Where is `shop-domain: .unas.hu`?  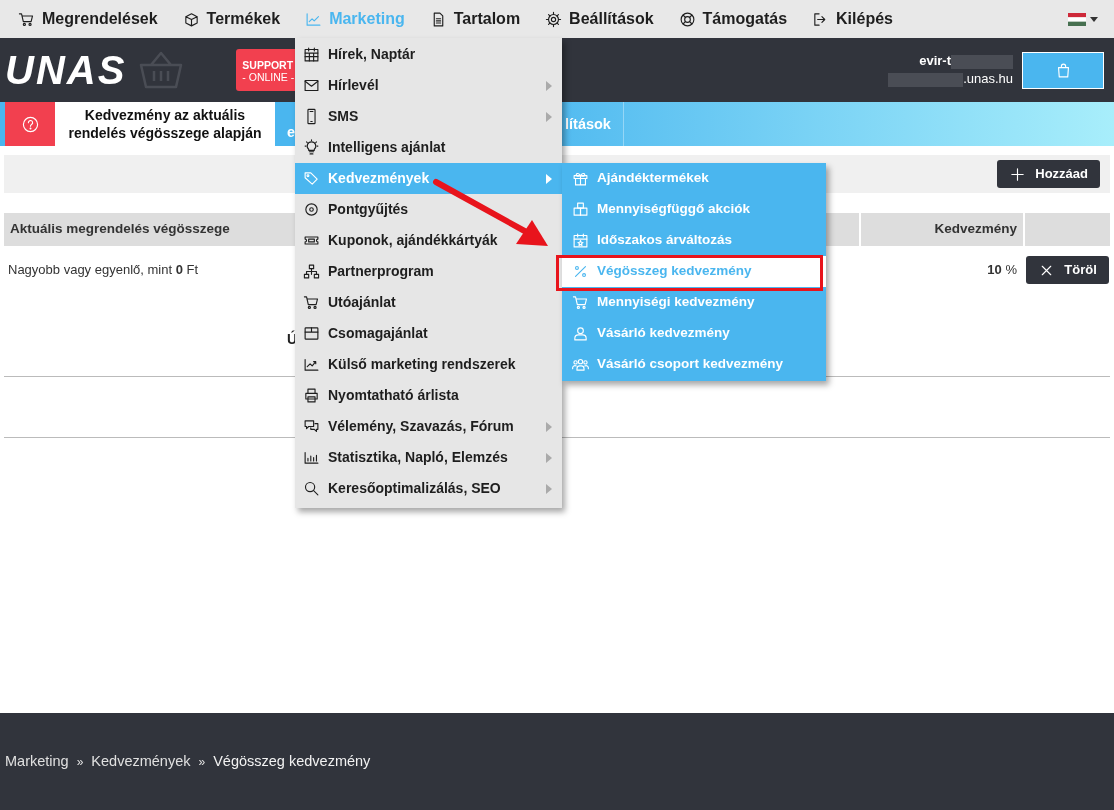 shop-domain: .unas.hu is located at coordinates (988, 78).